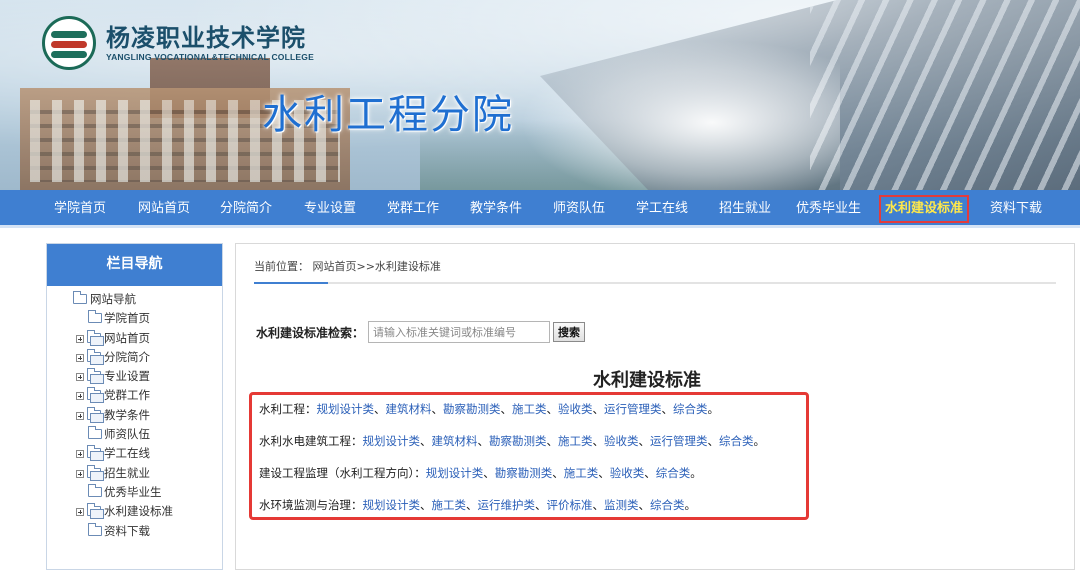  I want to click on sidebar-item-label: 资料下载, so click(127, 530).